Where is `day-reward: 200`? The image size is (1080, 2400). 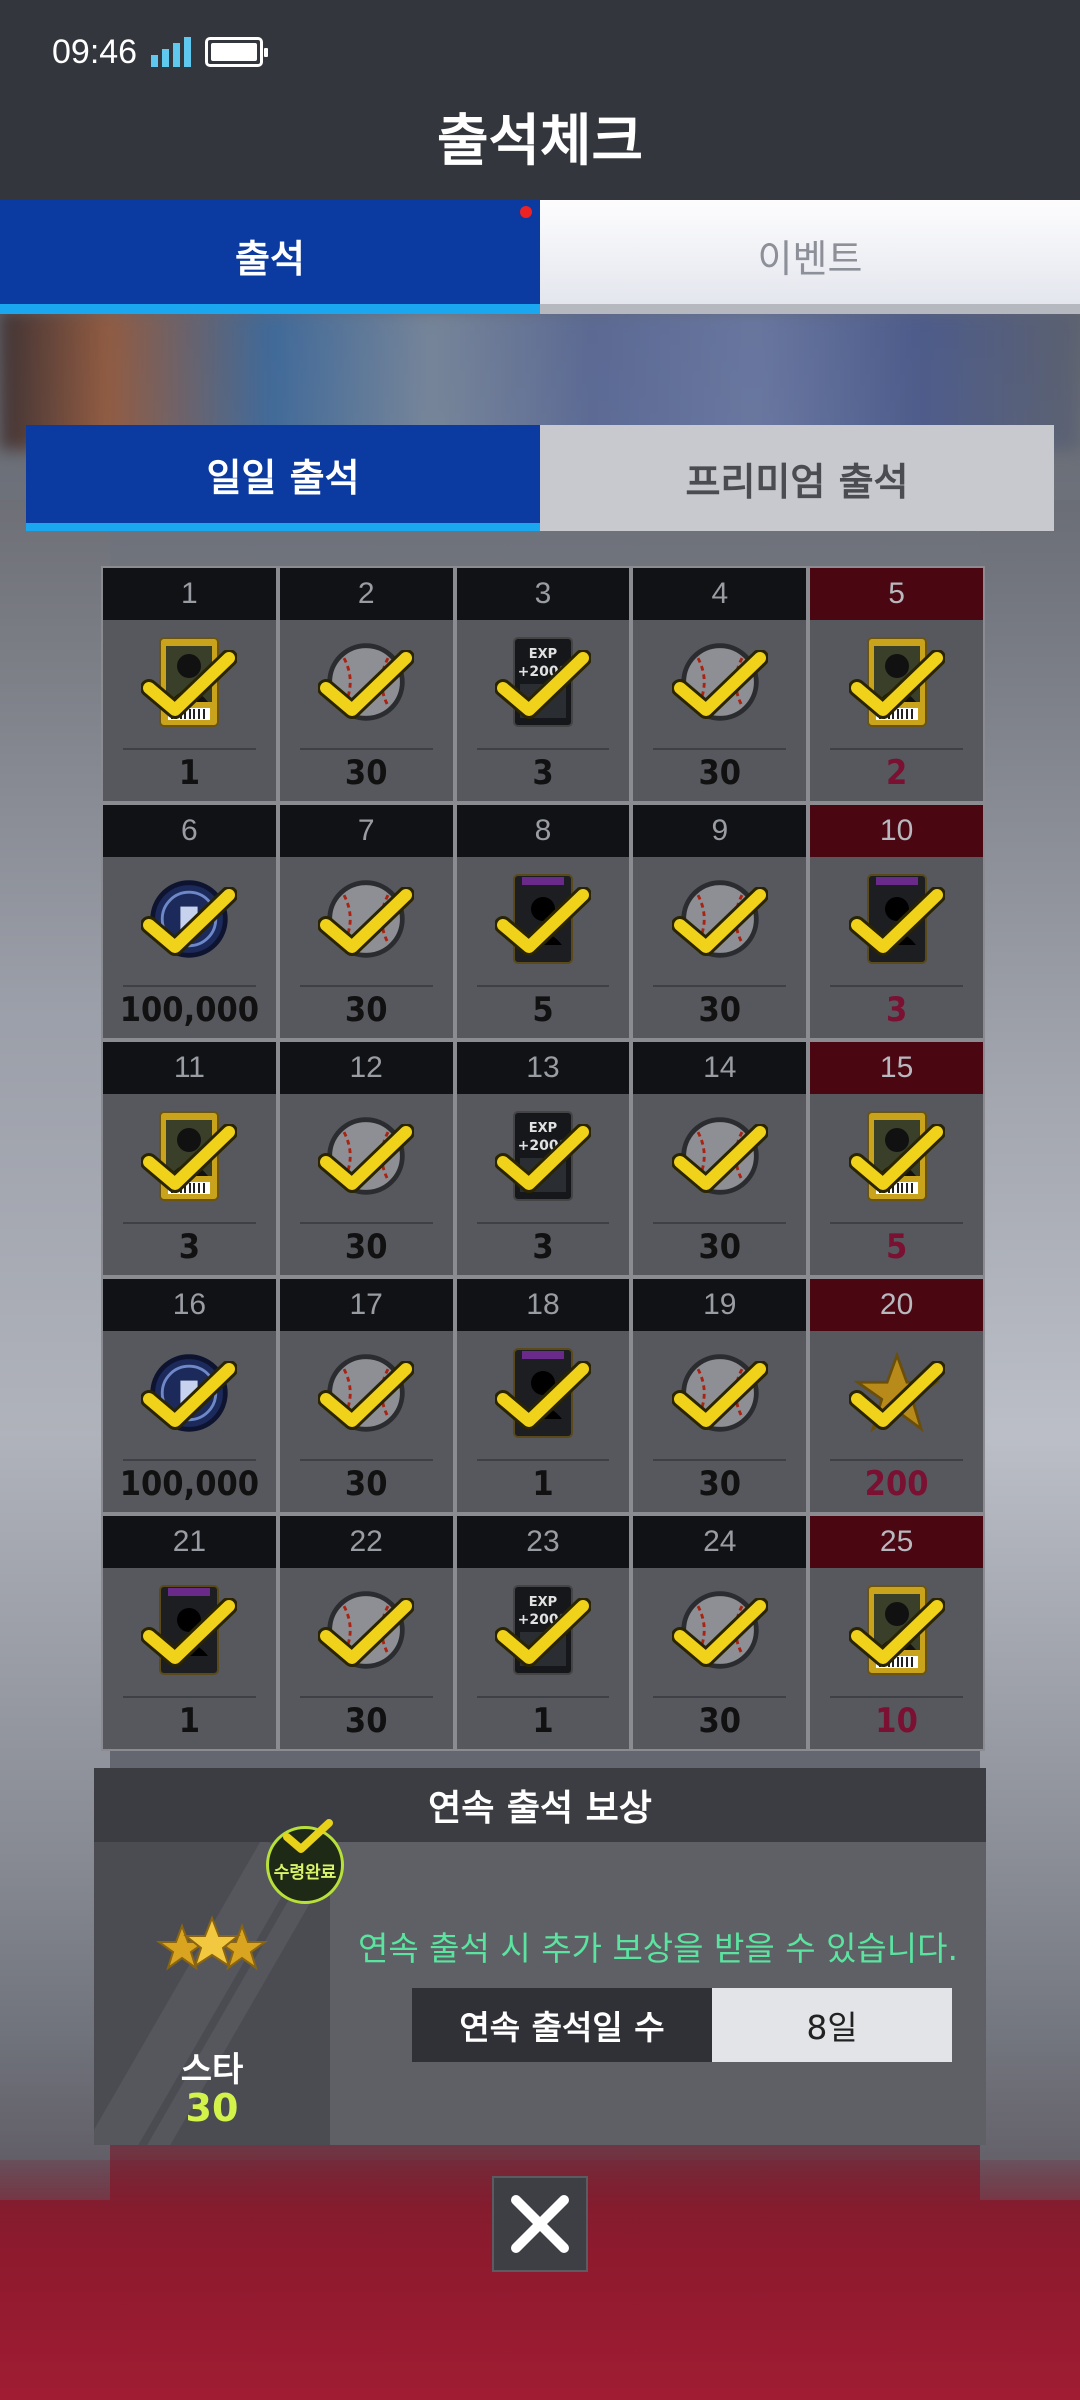 day-reward: 200 is located at coordinates (896, 1421).